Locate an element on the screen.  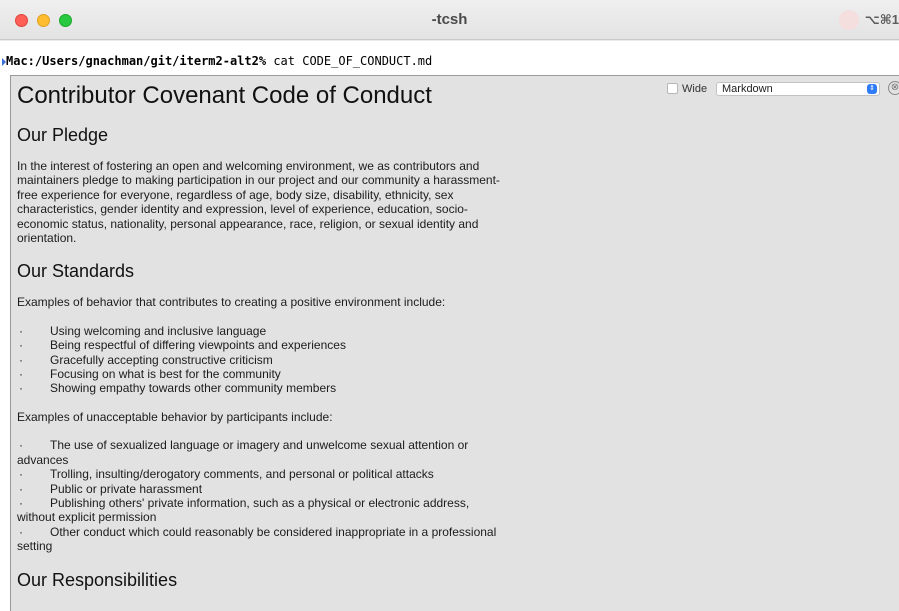
wide-checkbox is located at coordinates (672, 88).